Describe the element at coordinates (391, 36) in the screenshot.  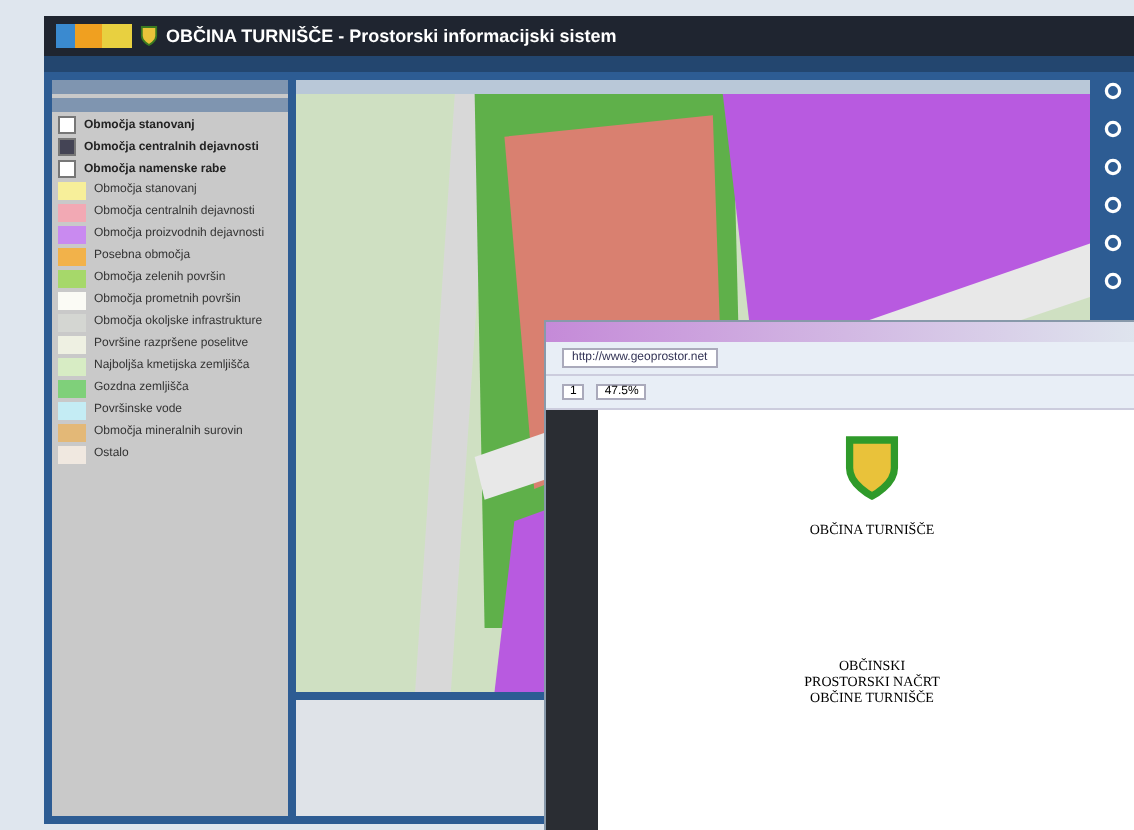
I see `app-title: OBČINA TURNIŠČE - Prostorski informacijski sistem` at that location.